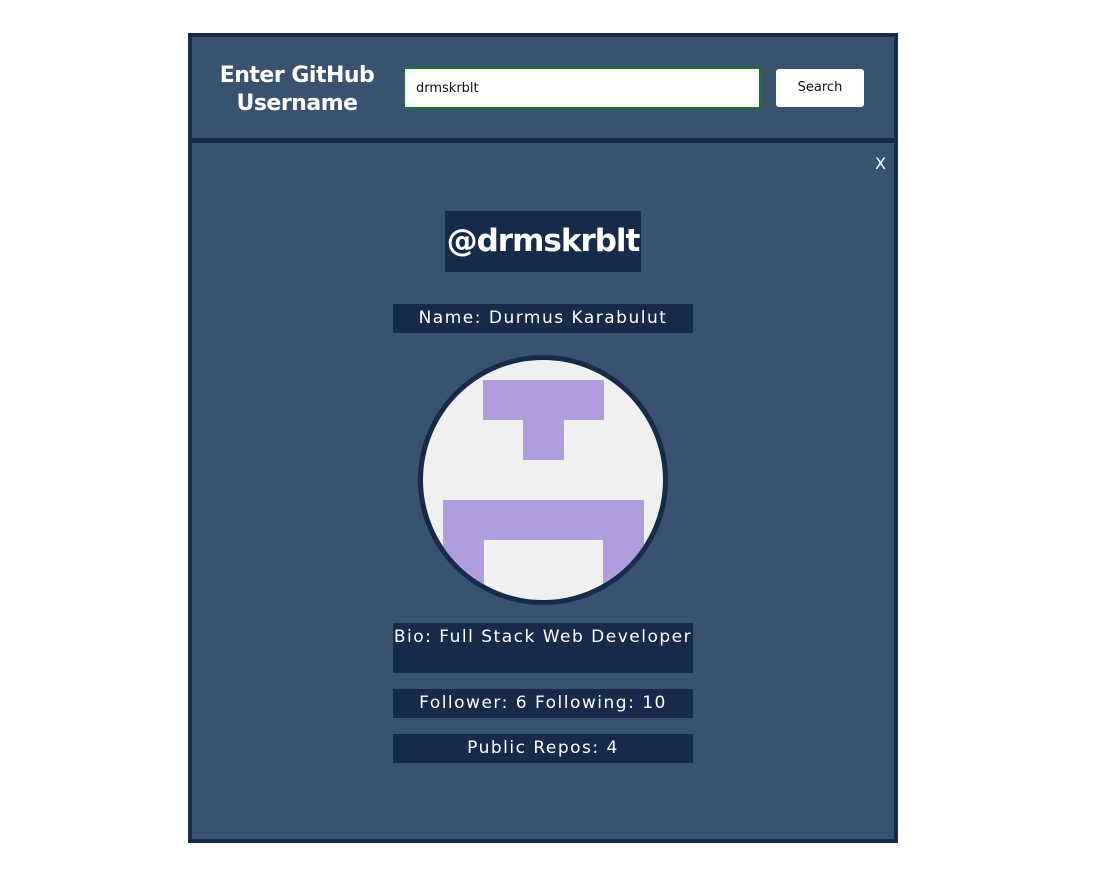 The image size is (1094, 879). What do you see at coordinates (543, 318) in the screenshot?
I see `name-label: Name: Durmus Karabulut` at bounding box center [543, 318].